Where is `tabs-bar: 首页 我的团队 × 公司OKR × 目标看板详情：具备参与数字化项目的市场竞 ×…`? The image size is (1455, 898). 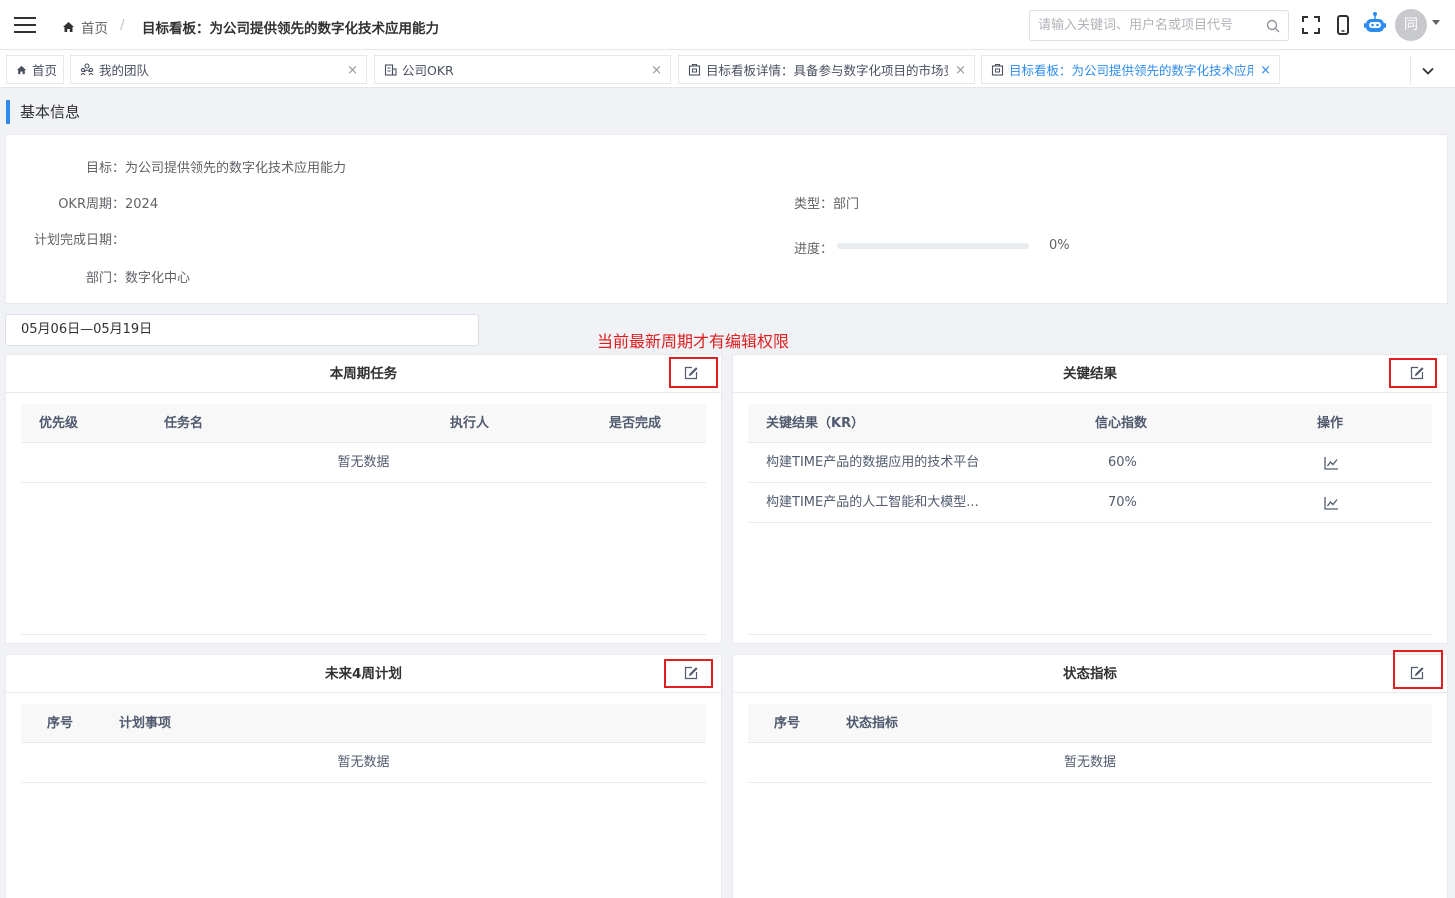 tabs-bar: 首页 我的团队 × 公司OKR × 目标看板详情：具备参与数字化项目的市场竞 ×… is located at coordinates (727, 69).